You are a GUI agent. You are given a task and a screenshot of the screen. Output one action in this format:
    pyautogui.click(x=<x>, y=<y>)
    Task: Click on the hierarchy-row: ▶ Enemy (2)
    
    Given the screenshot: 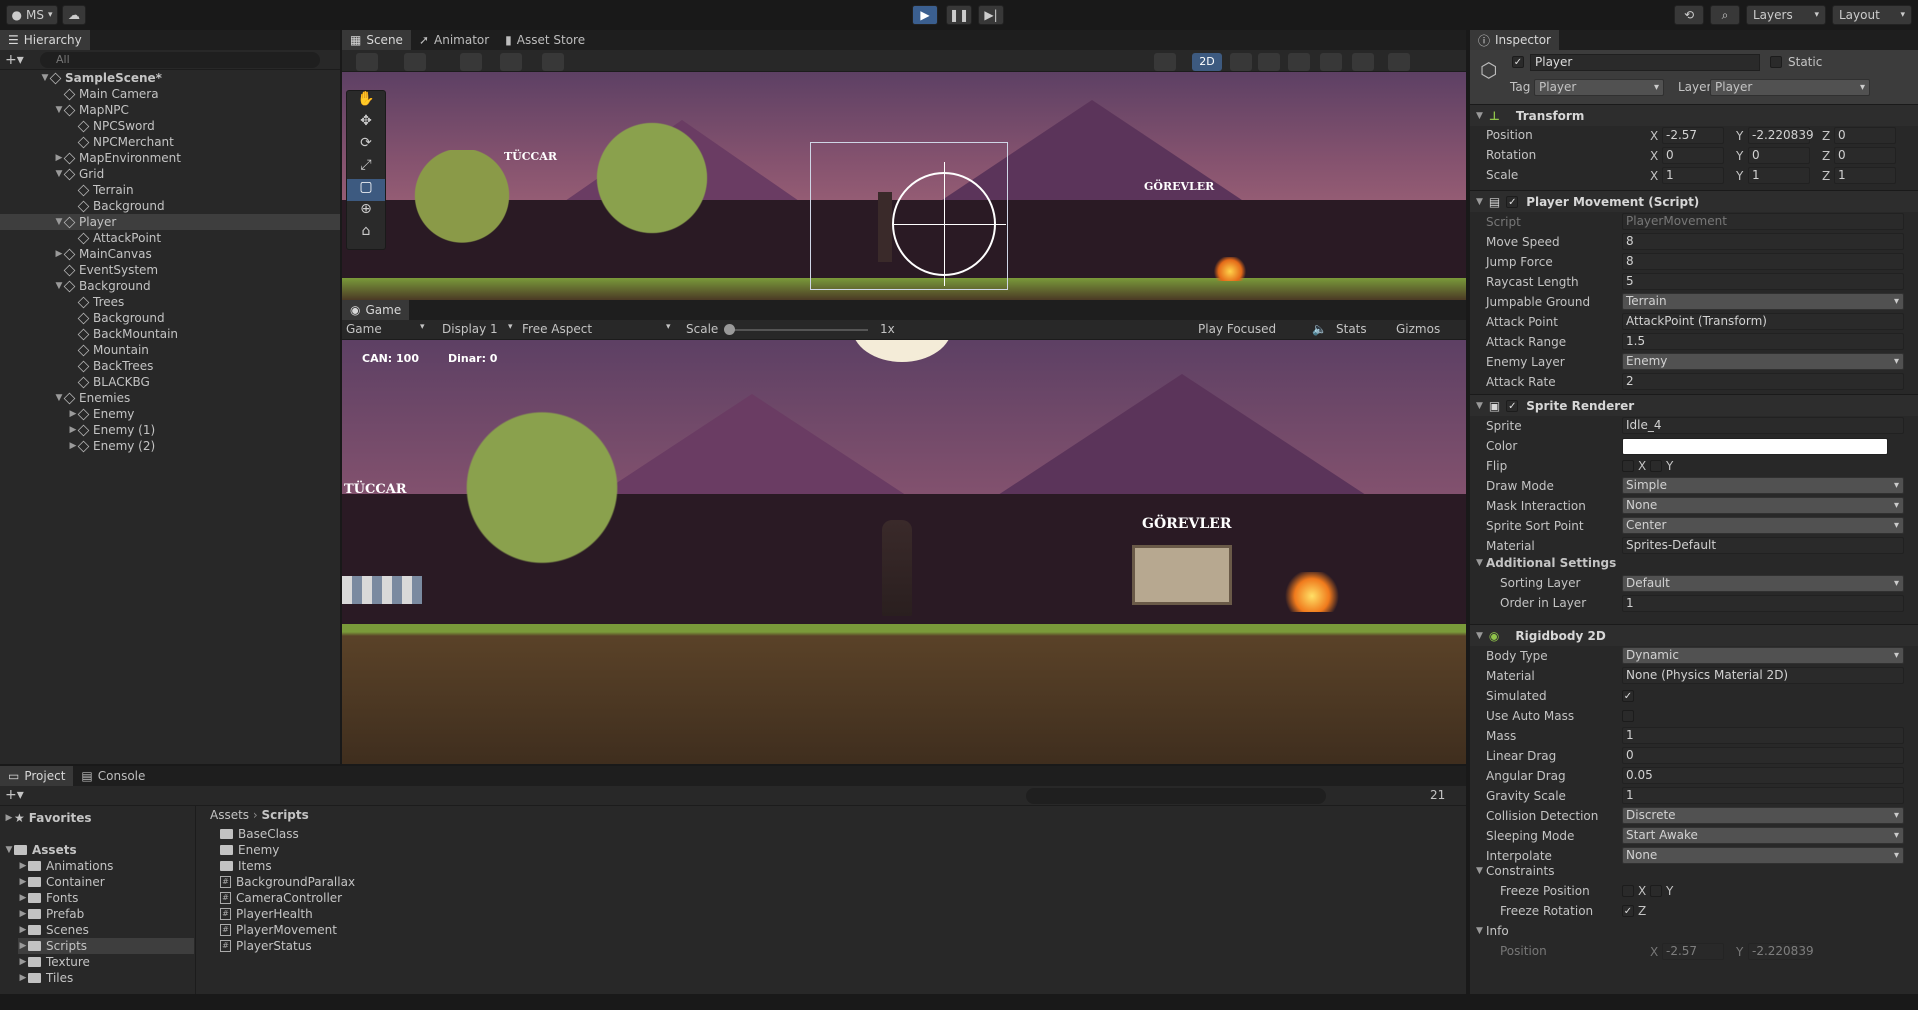 What is the action you would take?
    pyautogui.click(x=170, y=446)
    